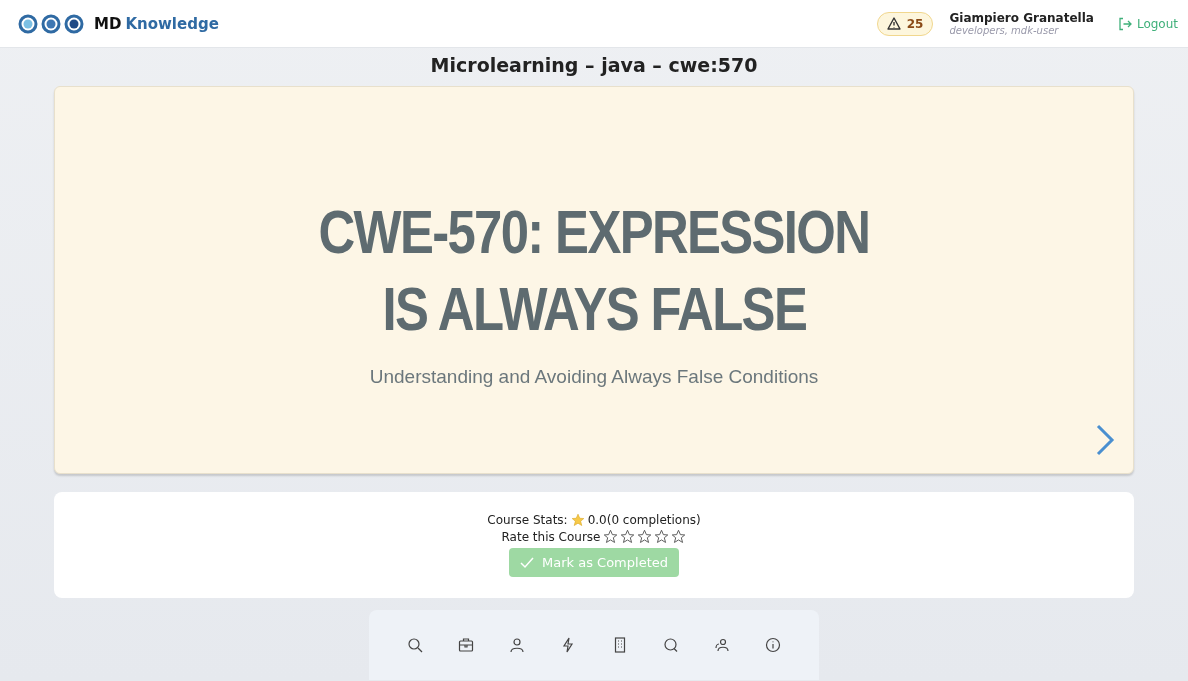 Image resolution: width=1188 pixels, height=681 pixels. What do you see at coordinates (517, 645) in the screenshot?
I see `user-icon` at bounding box center [517, 645].